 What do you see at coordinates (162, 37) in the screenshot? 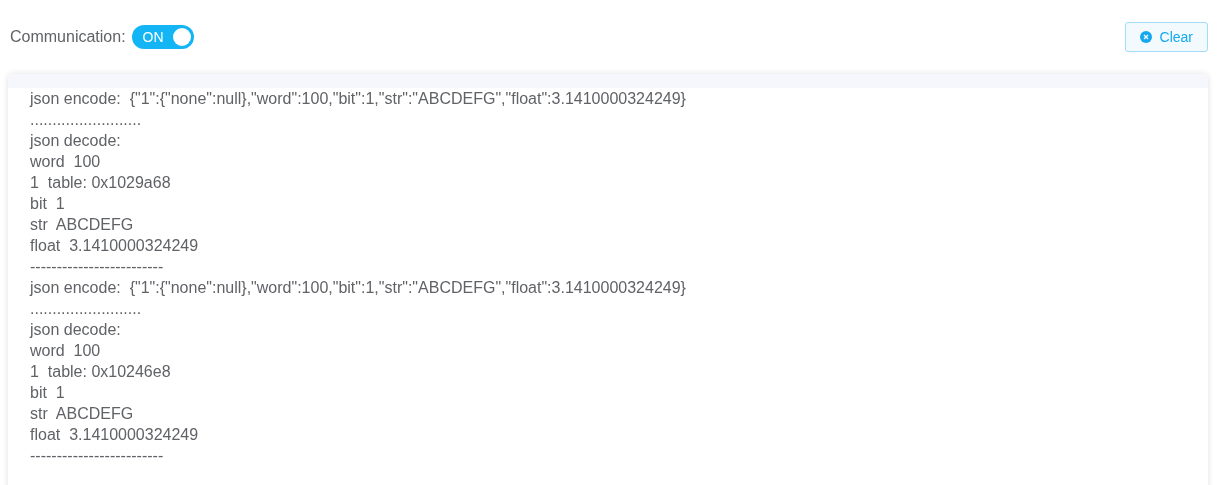
I see `communication-switch: ON` at bounding box center [162, 37].